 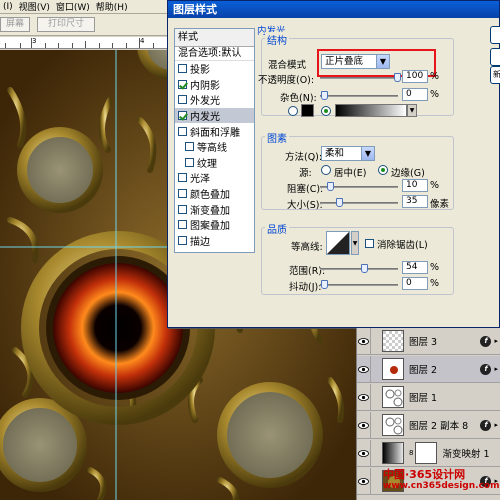 I want to click on source-center-radio, so click(x=326, y=170).